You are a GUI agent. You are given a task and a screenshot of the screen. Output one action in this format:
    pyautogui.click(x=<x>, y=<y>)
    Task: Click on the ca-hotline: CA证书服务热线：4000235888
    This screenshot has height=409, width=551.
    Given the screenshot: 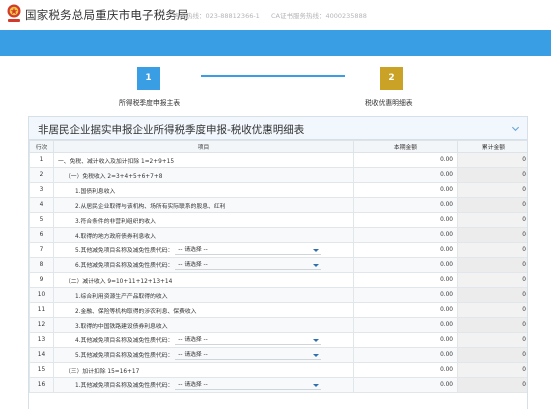 What is the action you would take?
    pyautogui.click(x=319, y=16)
    